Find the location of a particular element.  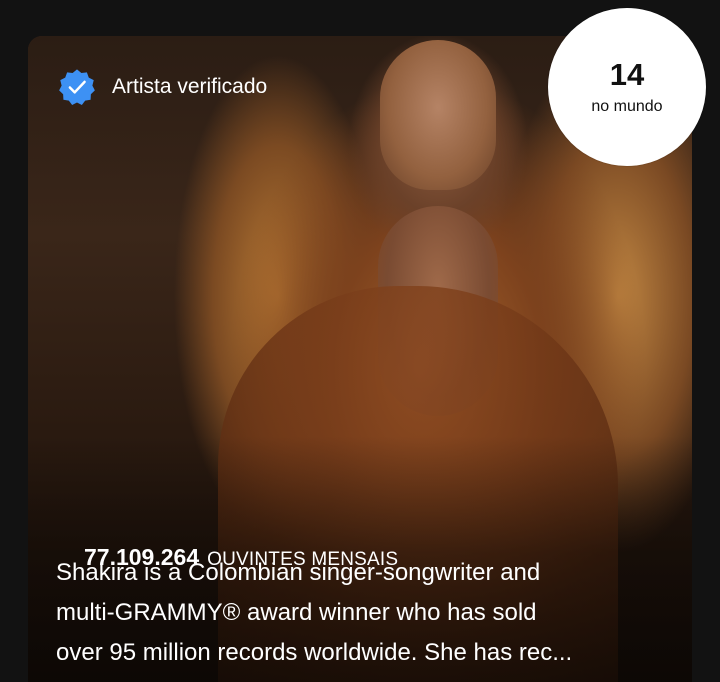

artist-bio-line: multi-GRAMMY® award winner who has sold is located at coordinates (296, 612).